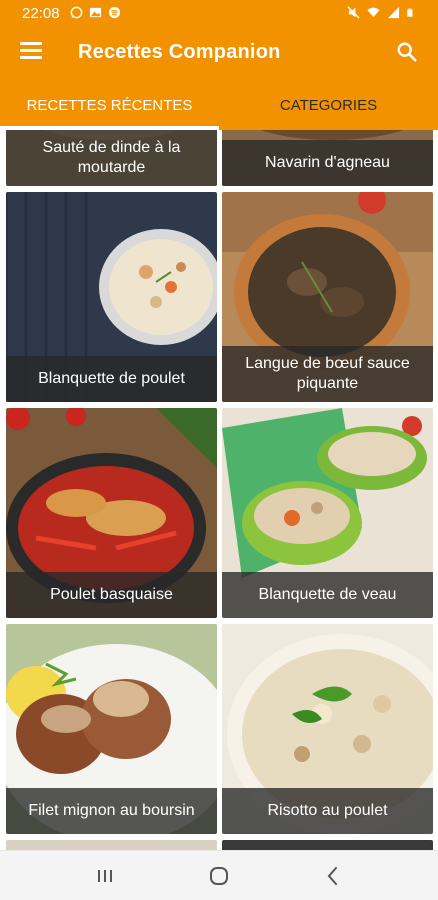 Image resolution: width=438 pixels, height=900 pixels. What do you see at coordinates (114, 12) in the screenshot?
I see `spotify-icon` at bounding box center [114, 12].